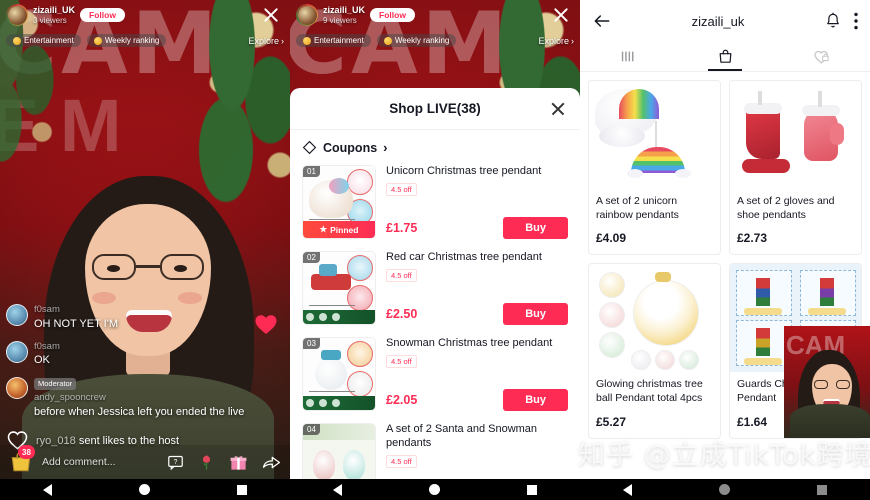 The height and width of the screenshot is (500, 870). I want to click on product-thumbnail: 01 ★ Pinned, so click(339, 202).